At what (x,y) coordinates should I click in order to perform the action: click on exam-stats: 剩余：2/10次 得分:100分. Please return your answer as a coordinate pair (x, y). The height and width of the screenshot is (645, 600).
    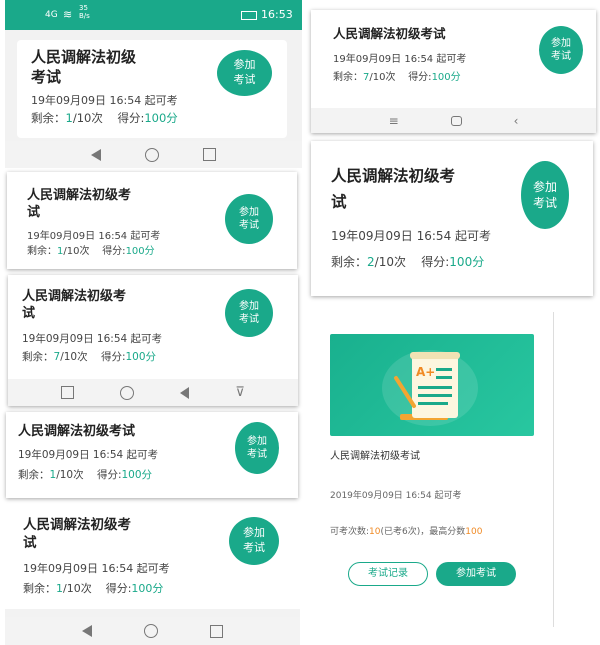
    Looking at the image, I should click on (407, 261).